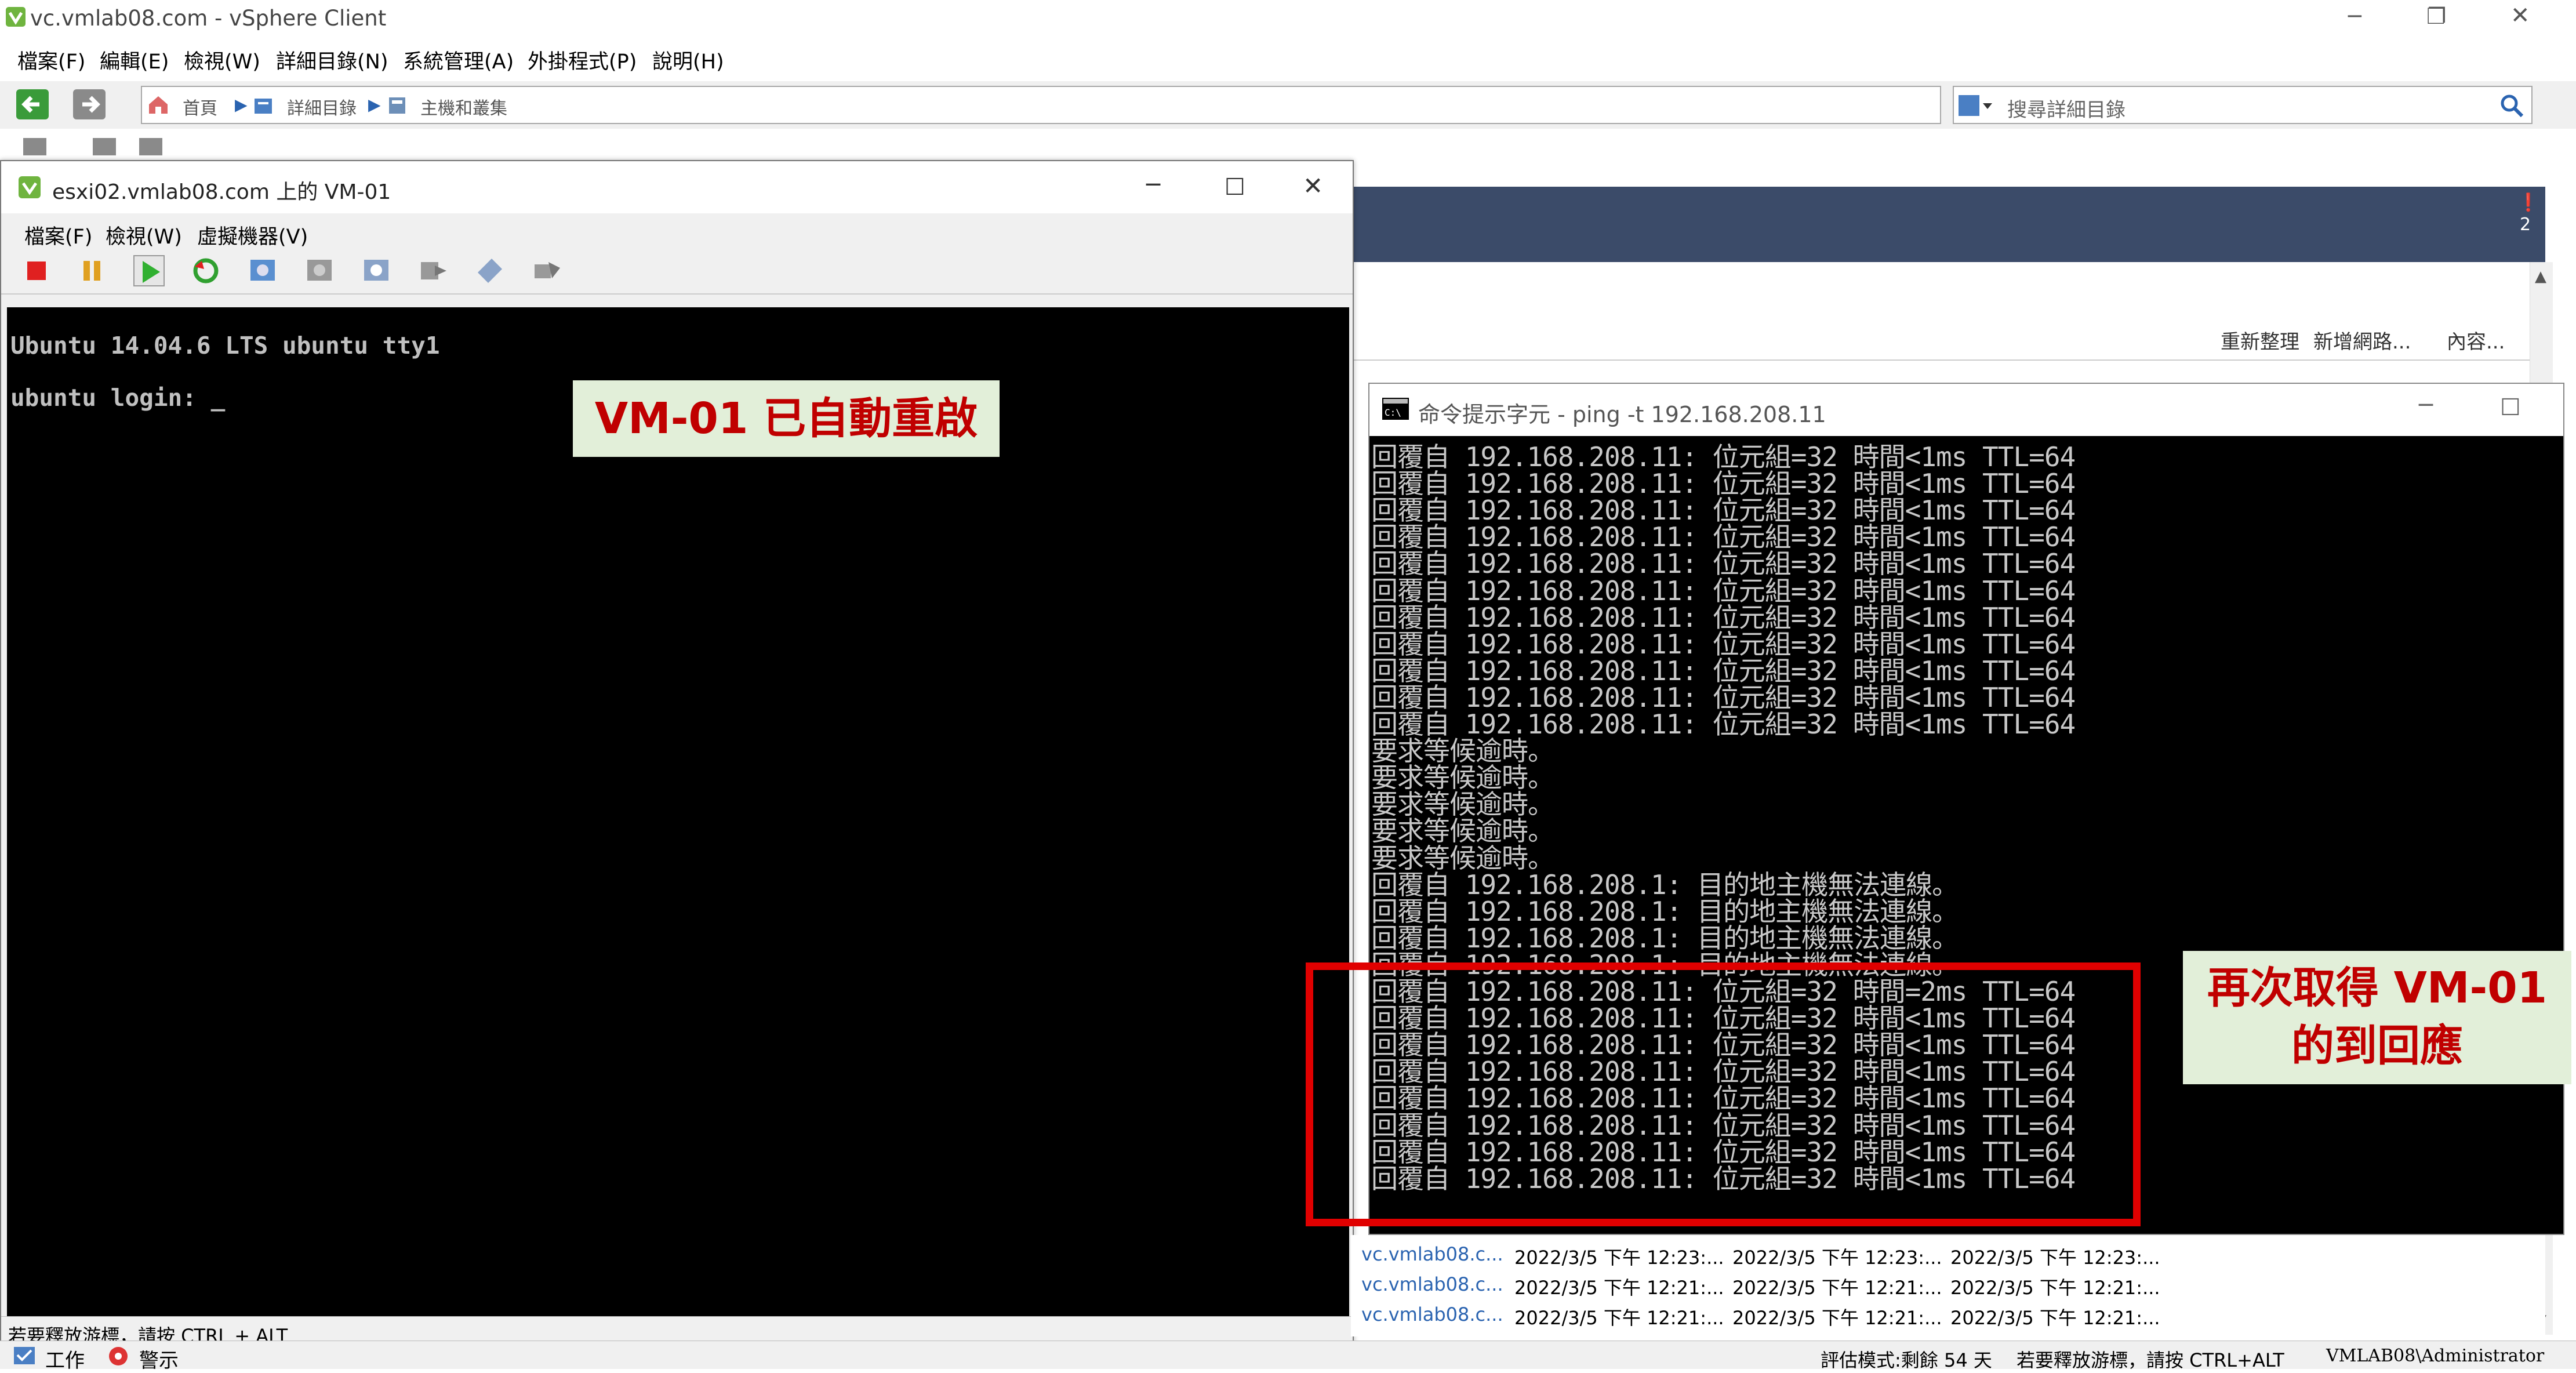 This screenshot has height=1373, width=2576. What do you see at coordinates (490, 270) in the screenshot?
I see `floppy-connect-icon` at bounding box center [490, 270].